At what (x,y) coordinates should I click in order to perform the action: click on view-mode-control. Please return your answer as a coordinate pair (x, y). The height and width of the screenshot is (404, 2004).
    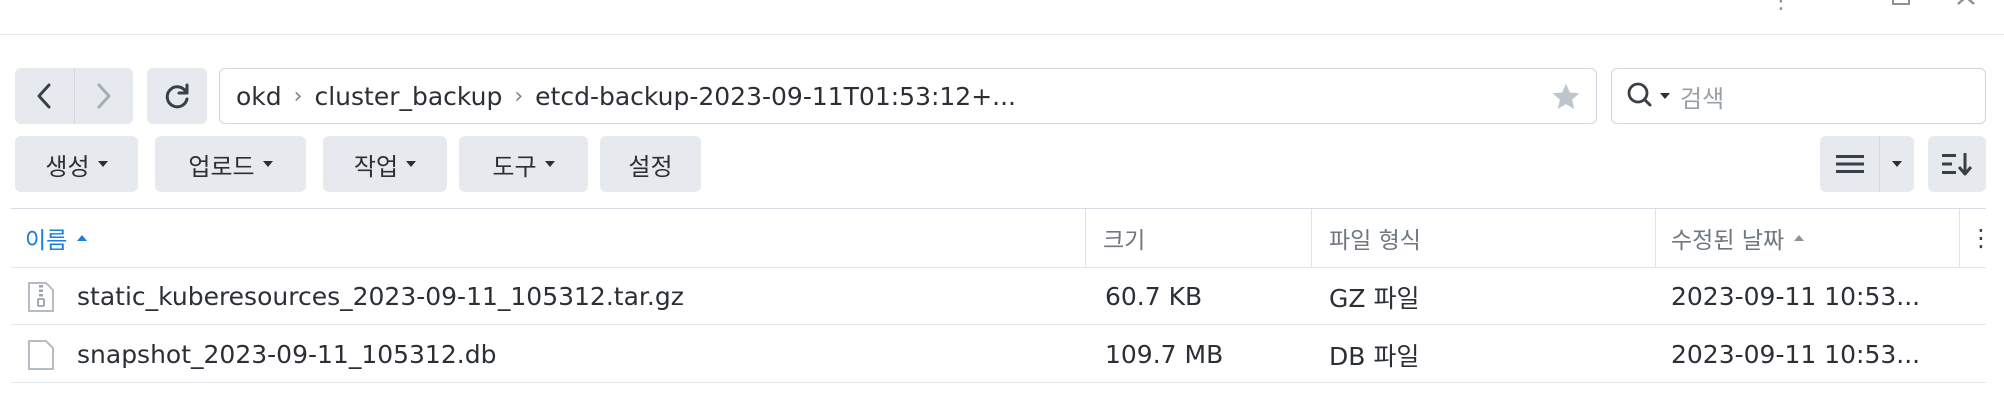
    Looking at the image, I should click on (1867, 164).